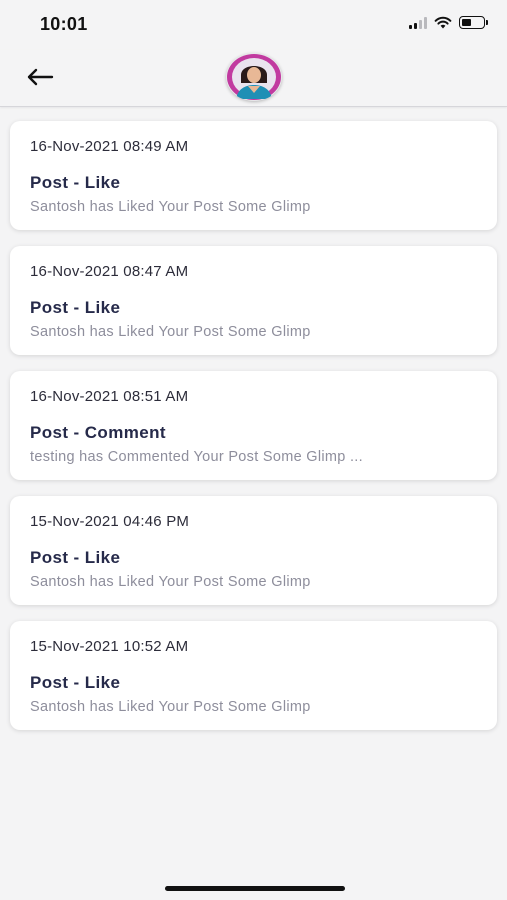  I want to click on status-bar: 10:01, so click(253, 25).